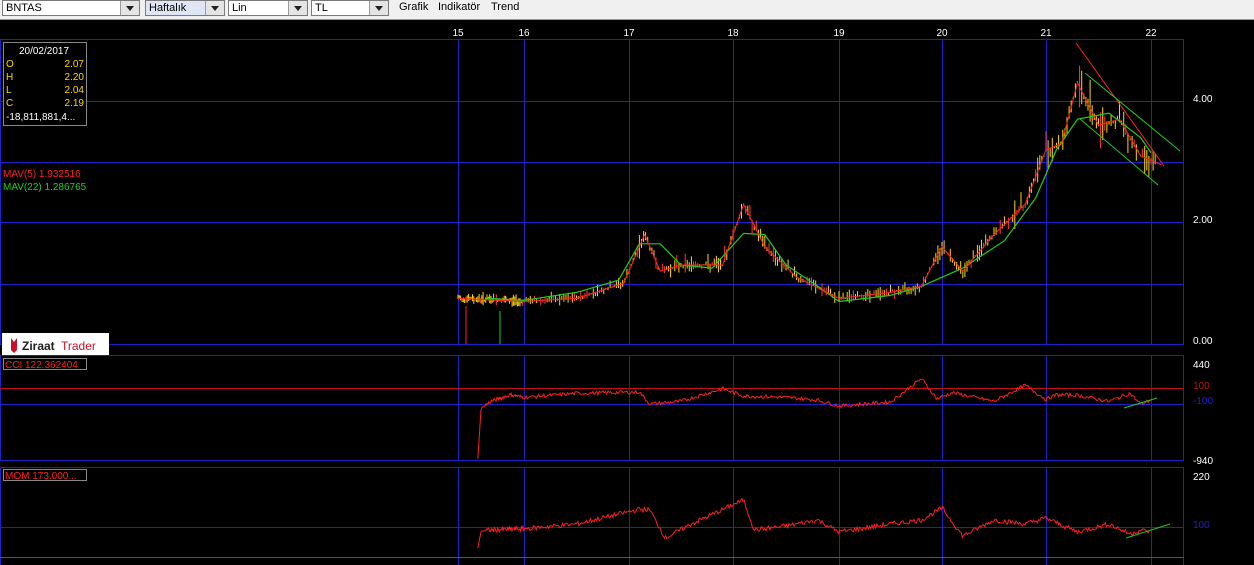 The height and width of the screenshot is (565, 1254). What do you see at coordinates (629, 33) in the screenshot?
I see `x-tick-label: 17` at bounding box center [629, 33].